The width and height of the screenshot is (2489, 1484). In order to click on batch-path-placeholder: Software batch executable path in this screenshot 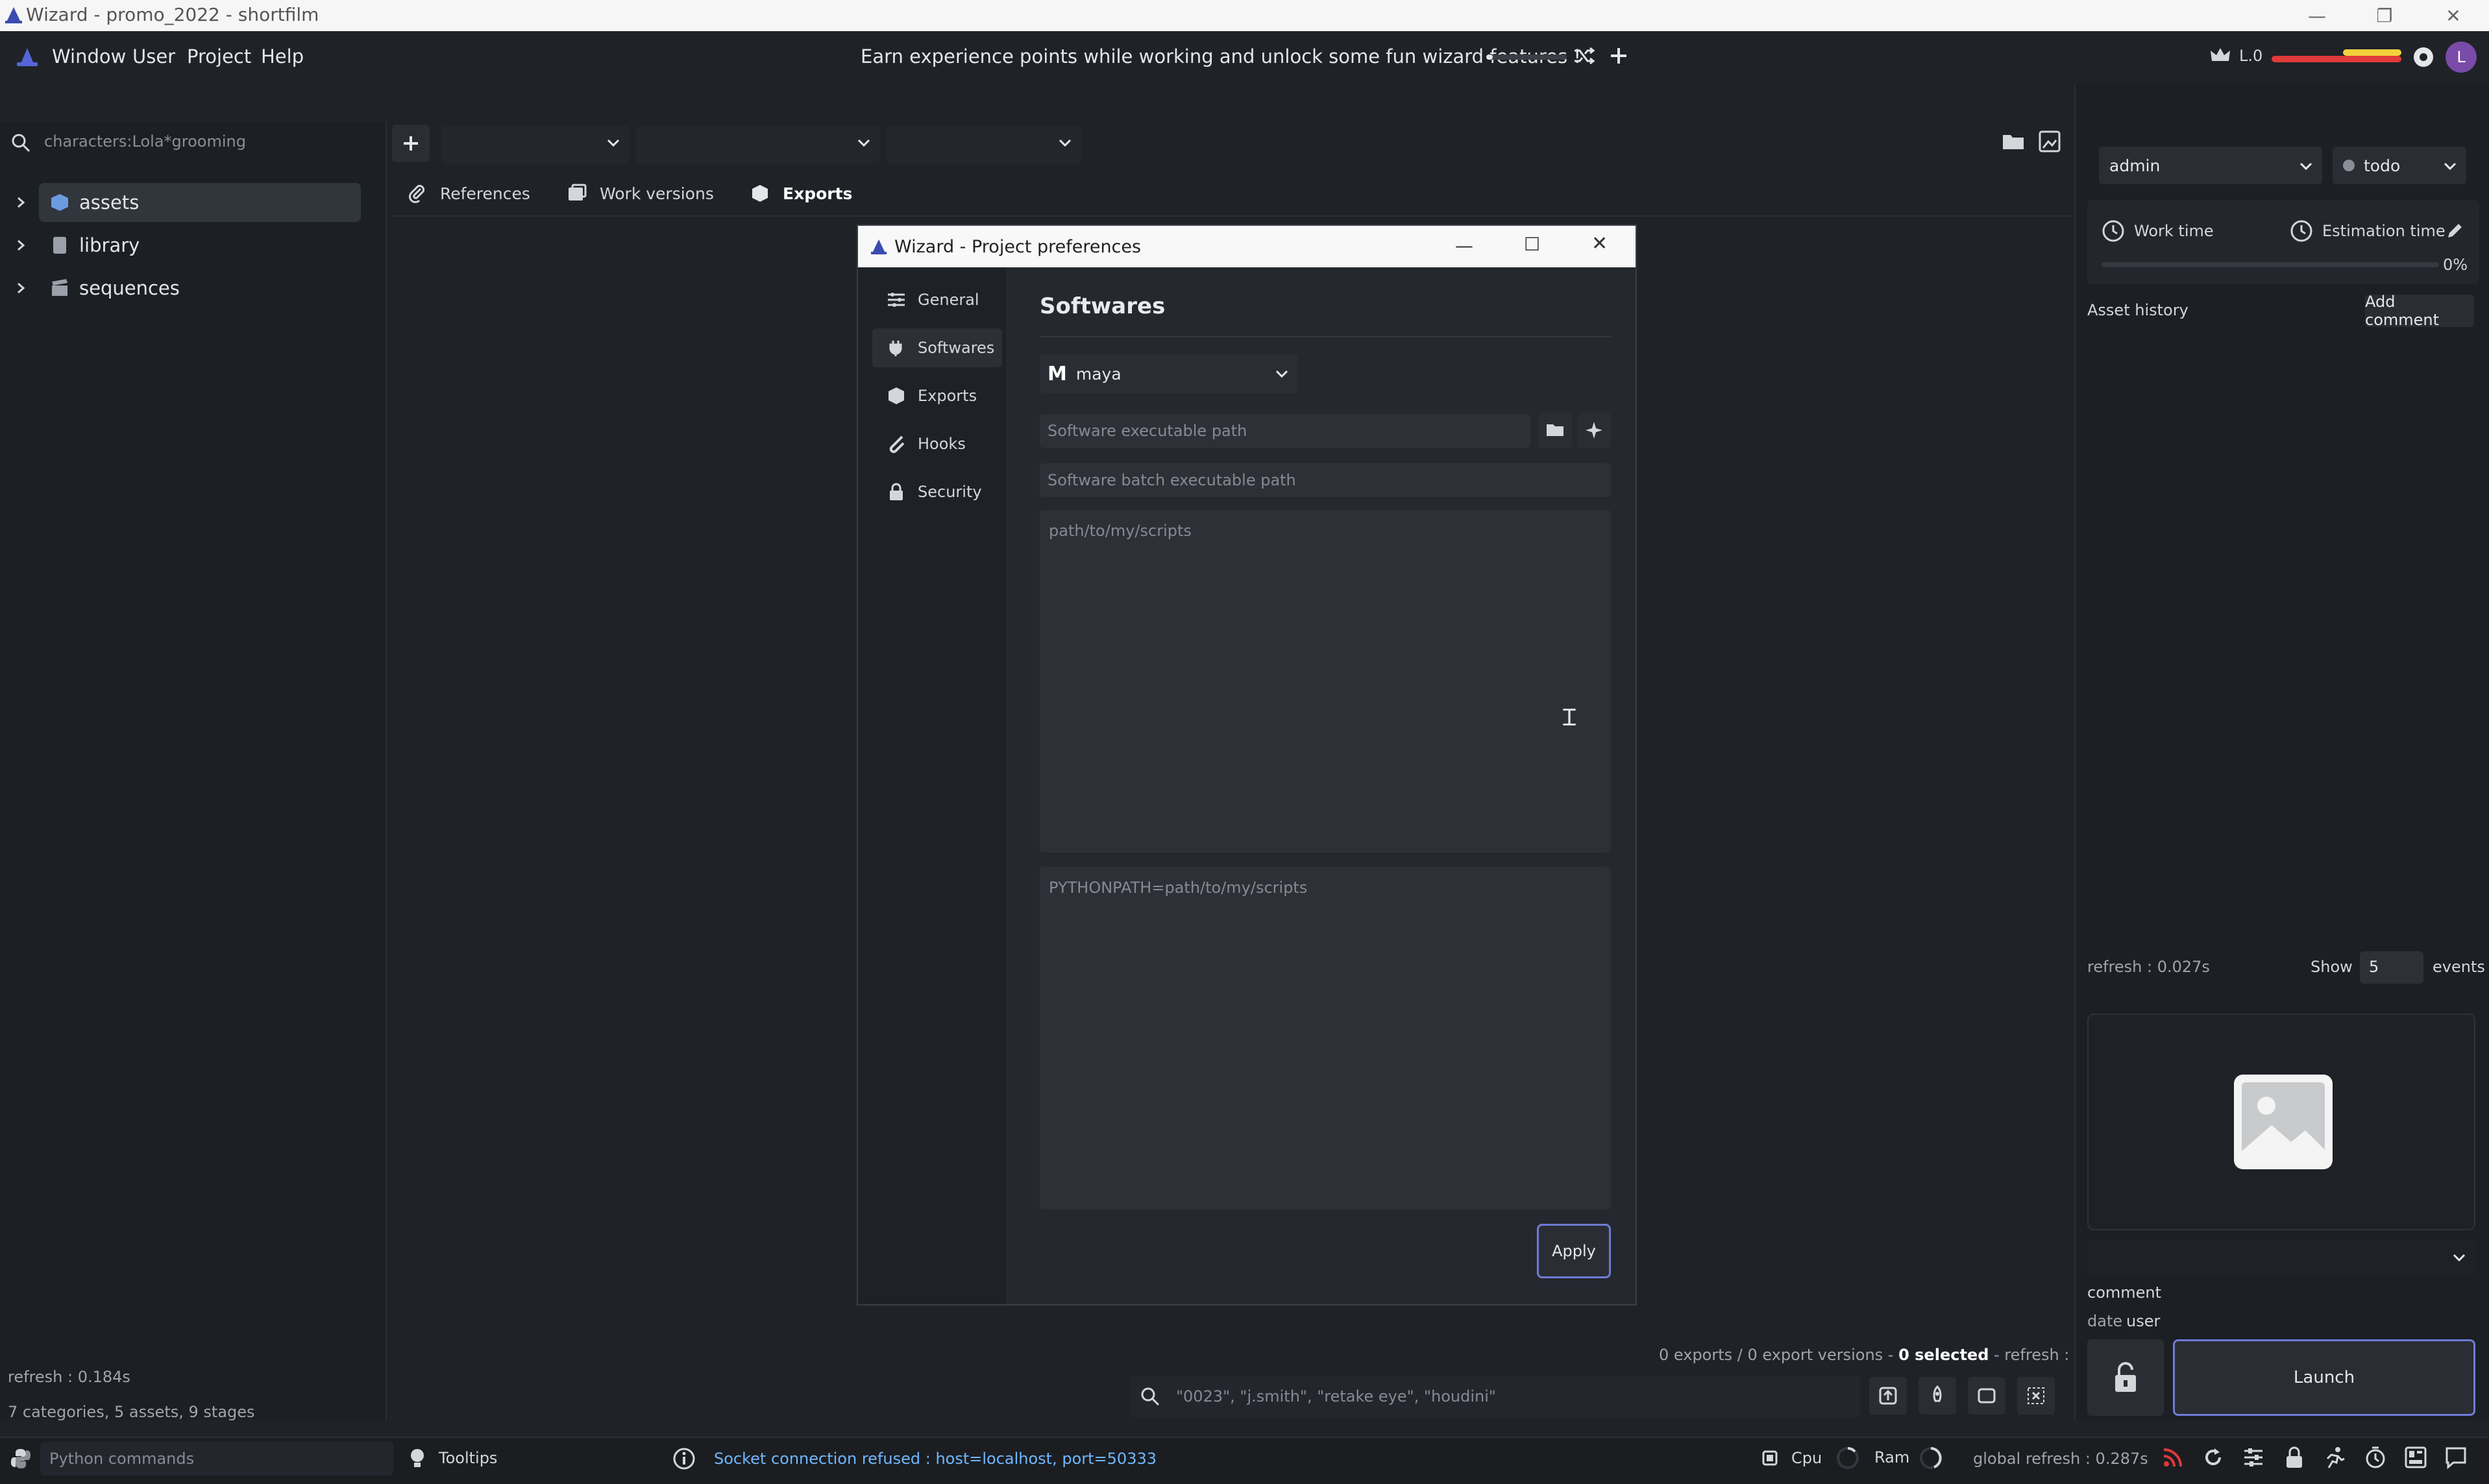, I will do `click(1172, 480)`.